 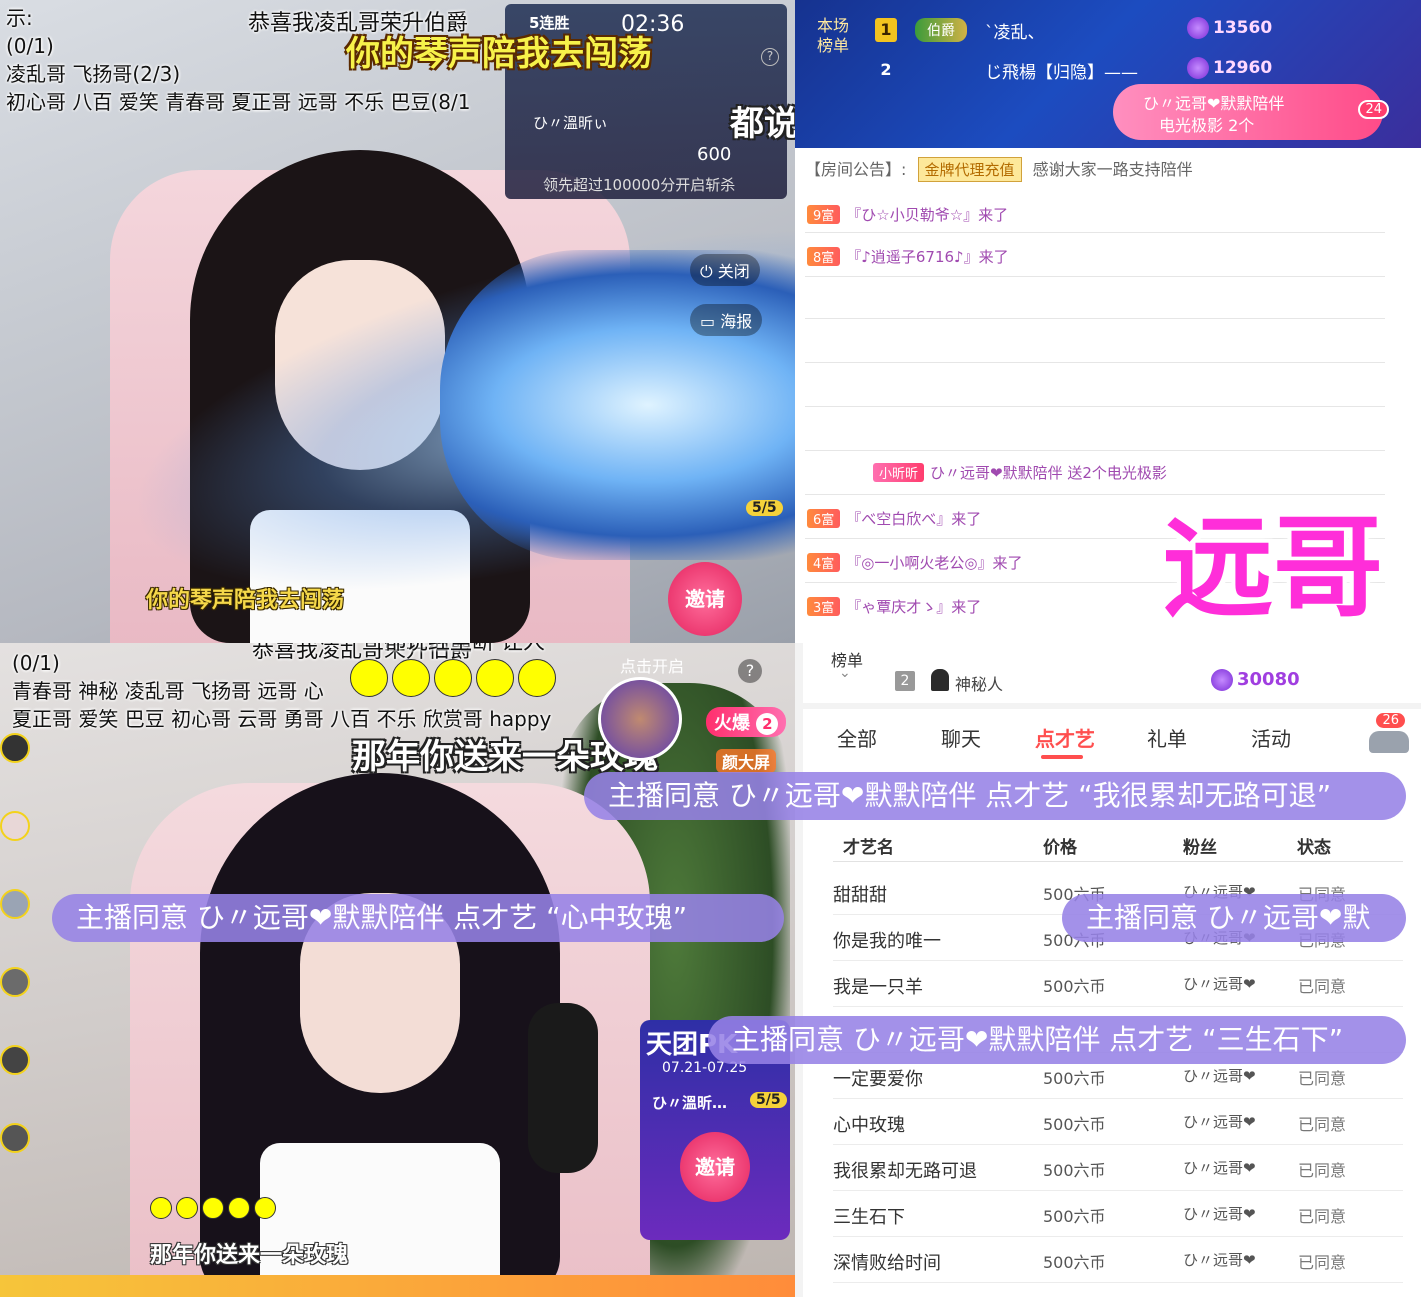 I want to click on car-icon, so click(x=1389, y=742).